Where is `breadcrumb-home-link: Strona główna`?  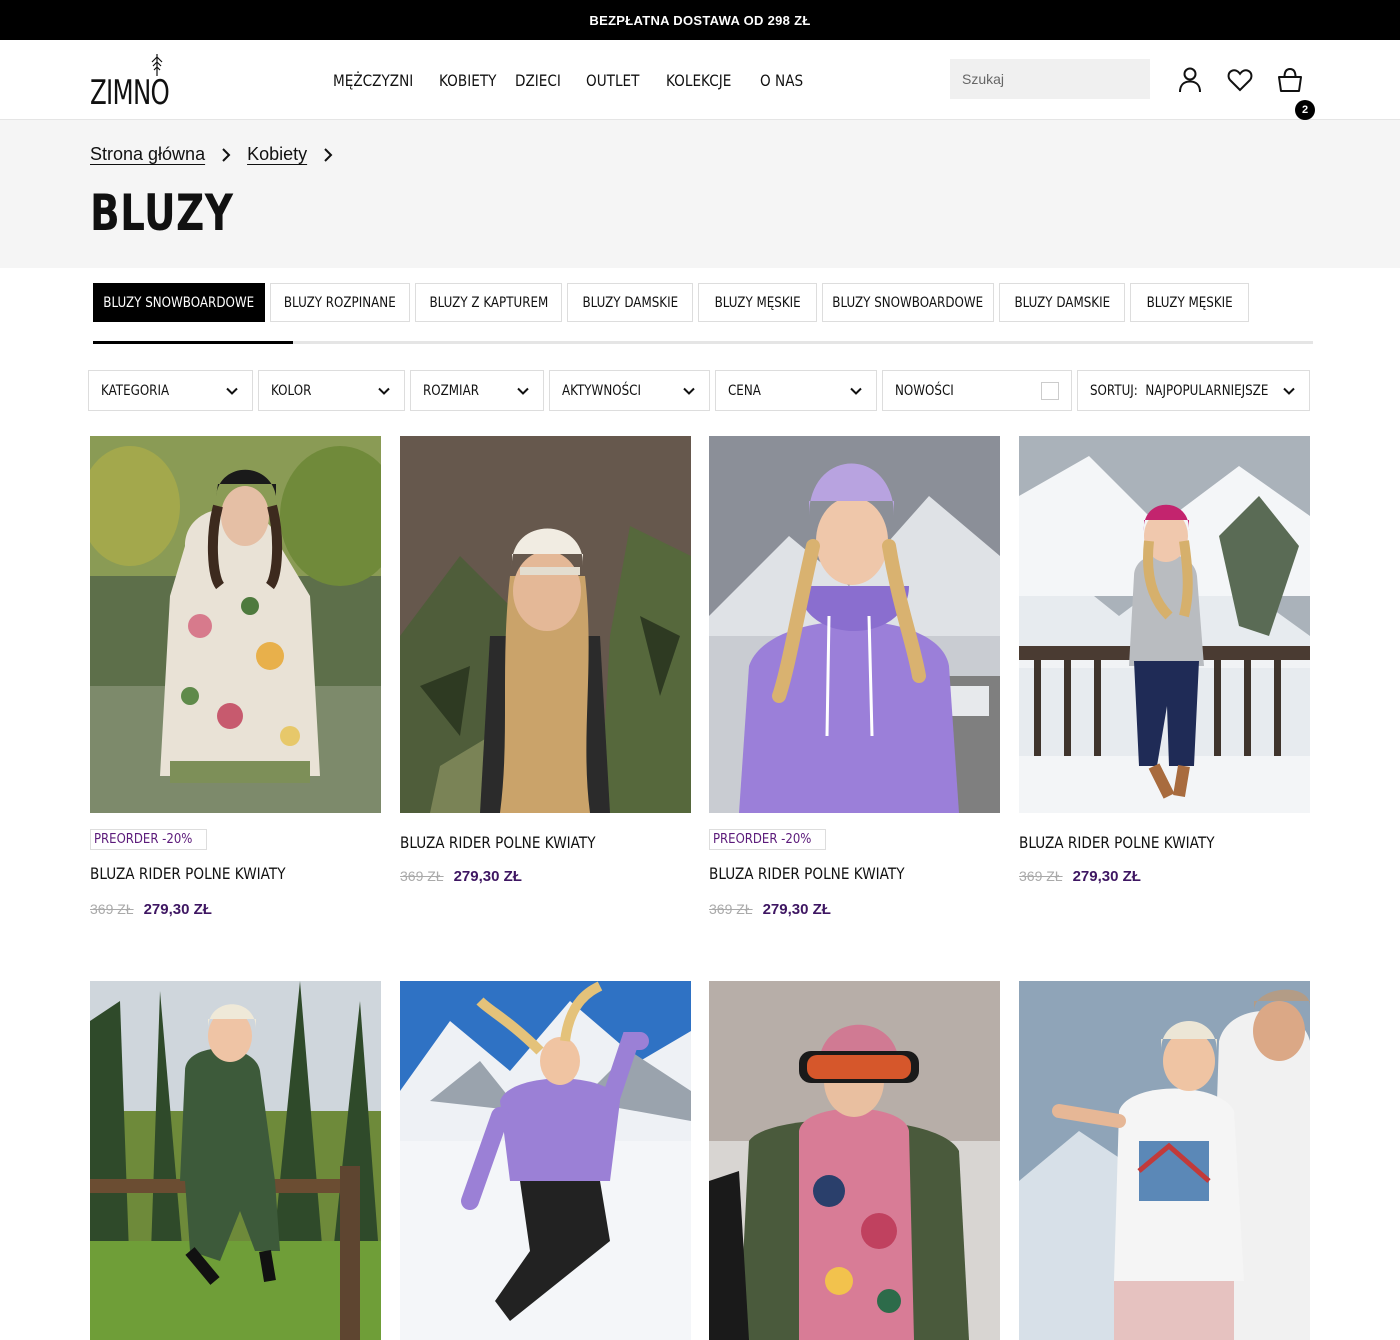
breadcrumb-home-link: Strona główna is located at coordinates (147, 154).